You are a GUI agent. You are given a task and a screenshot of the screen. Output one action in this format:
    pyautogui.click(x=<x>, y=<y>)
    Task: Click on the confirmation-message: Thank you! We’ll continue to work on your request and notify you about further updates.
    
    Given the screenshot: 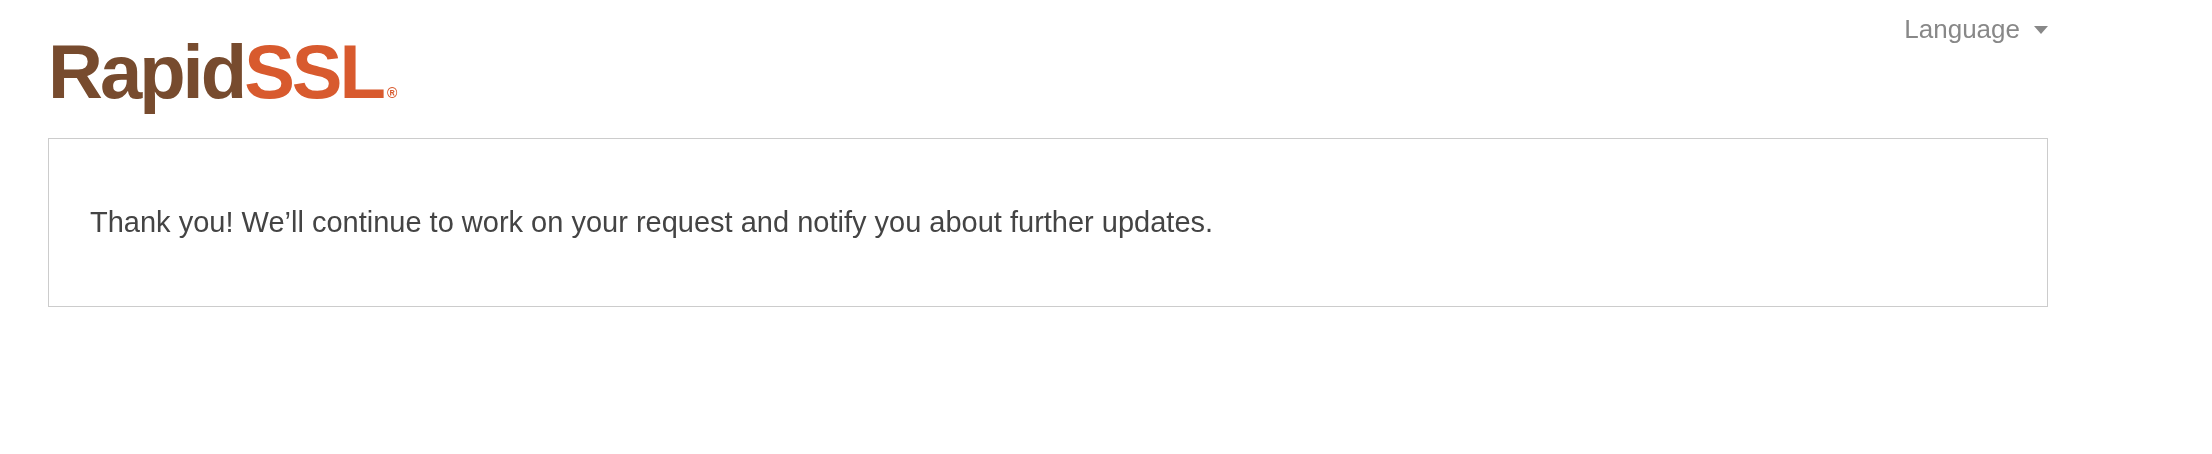 What is the action you would take?
    pyautogui.click(x=652, y=222)
    